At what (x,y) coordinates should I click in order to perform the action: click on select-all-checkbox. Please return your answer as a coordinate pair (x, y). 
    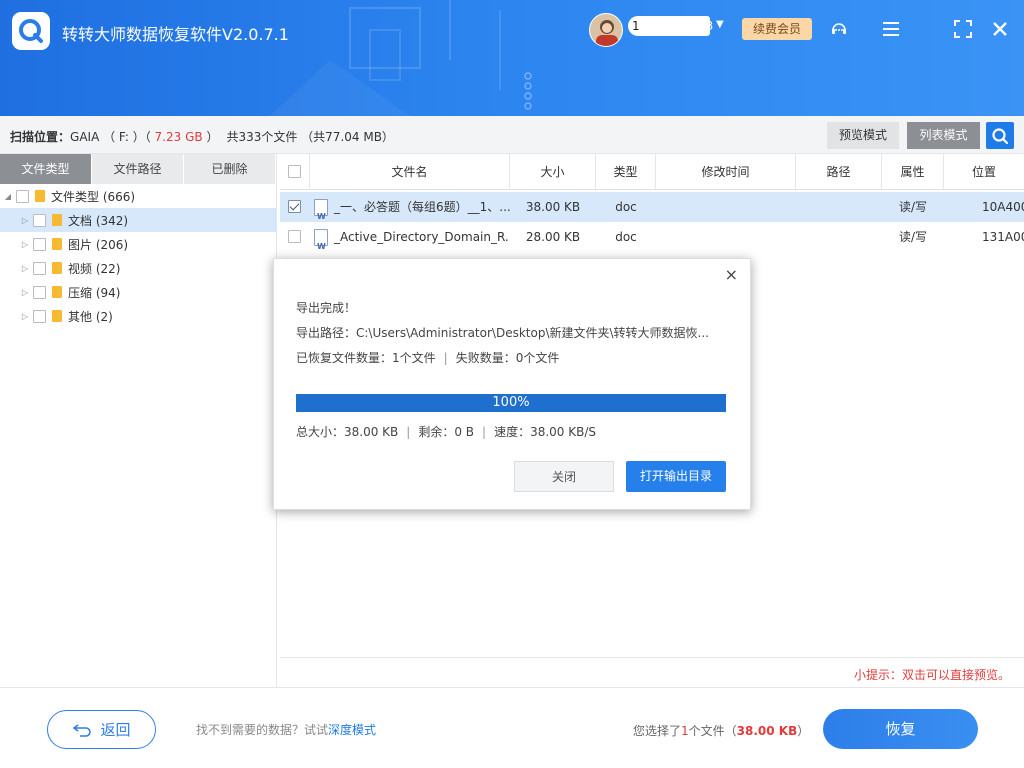
    Looking at the image, I should click on (294, 171).